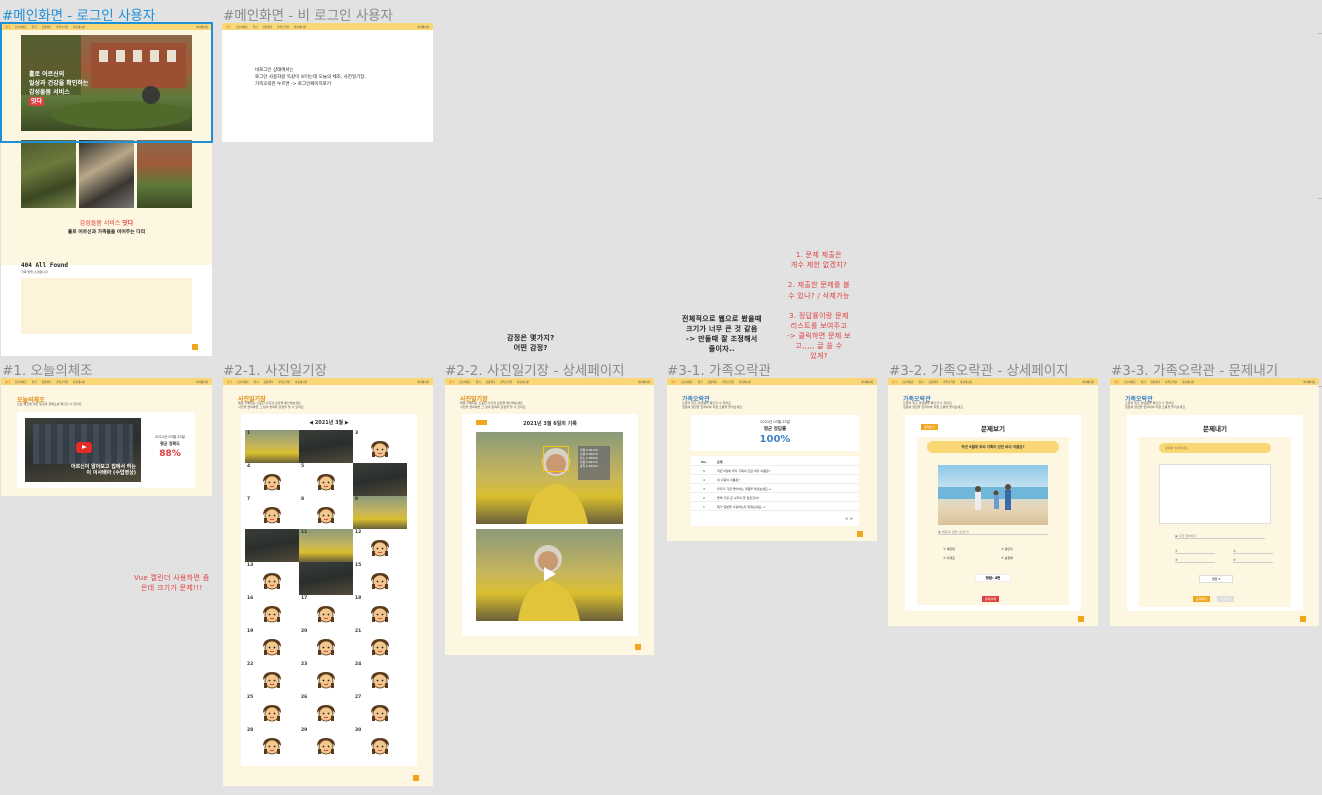 The width and height of the screenshot is (1322, 795). Describe the element at coordinates (308, 14) in the screenshot. I see `frame-title-main-guest: #메인화면 - 비 로그인 사용자` at that location.